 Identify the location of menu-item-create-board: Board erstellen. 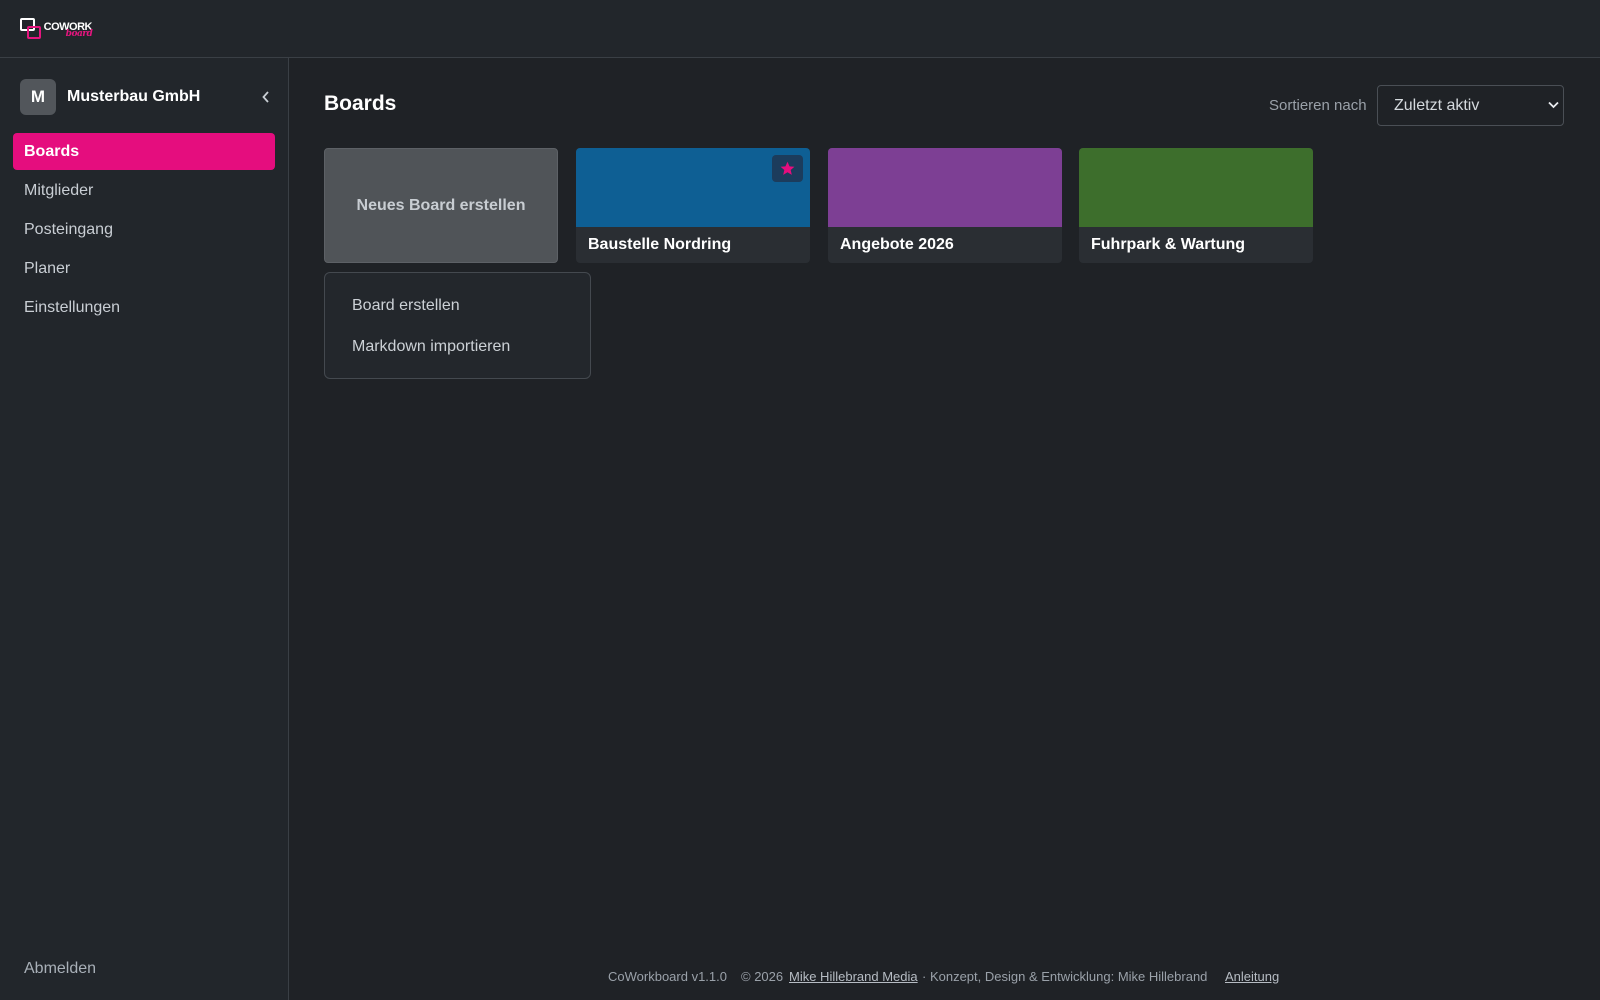
(406, 306).